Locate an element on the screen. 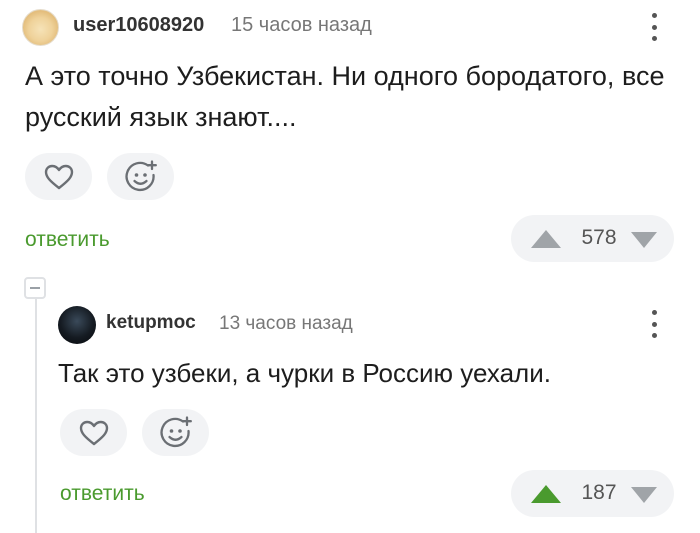  comment-text: Так это узбеки, а чурки в Россию уехали. is located at coordinates (304, 373).